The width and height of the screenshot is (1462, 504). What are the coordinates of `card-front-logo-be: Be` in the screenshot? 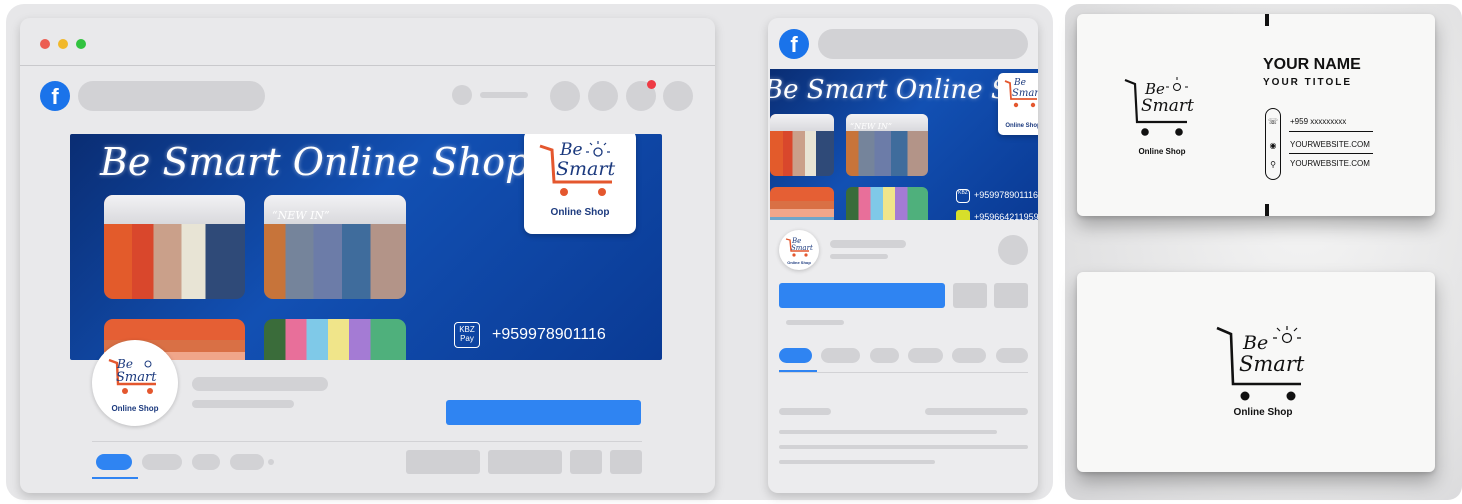 It's located at (1155, 89).